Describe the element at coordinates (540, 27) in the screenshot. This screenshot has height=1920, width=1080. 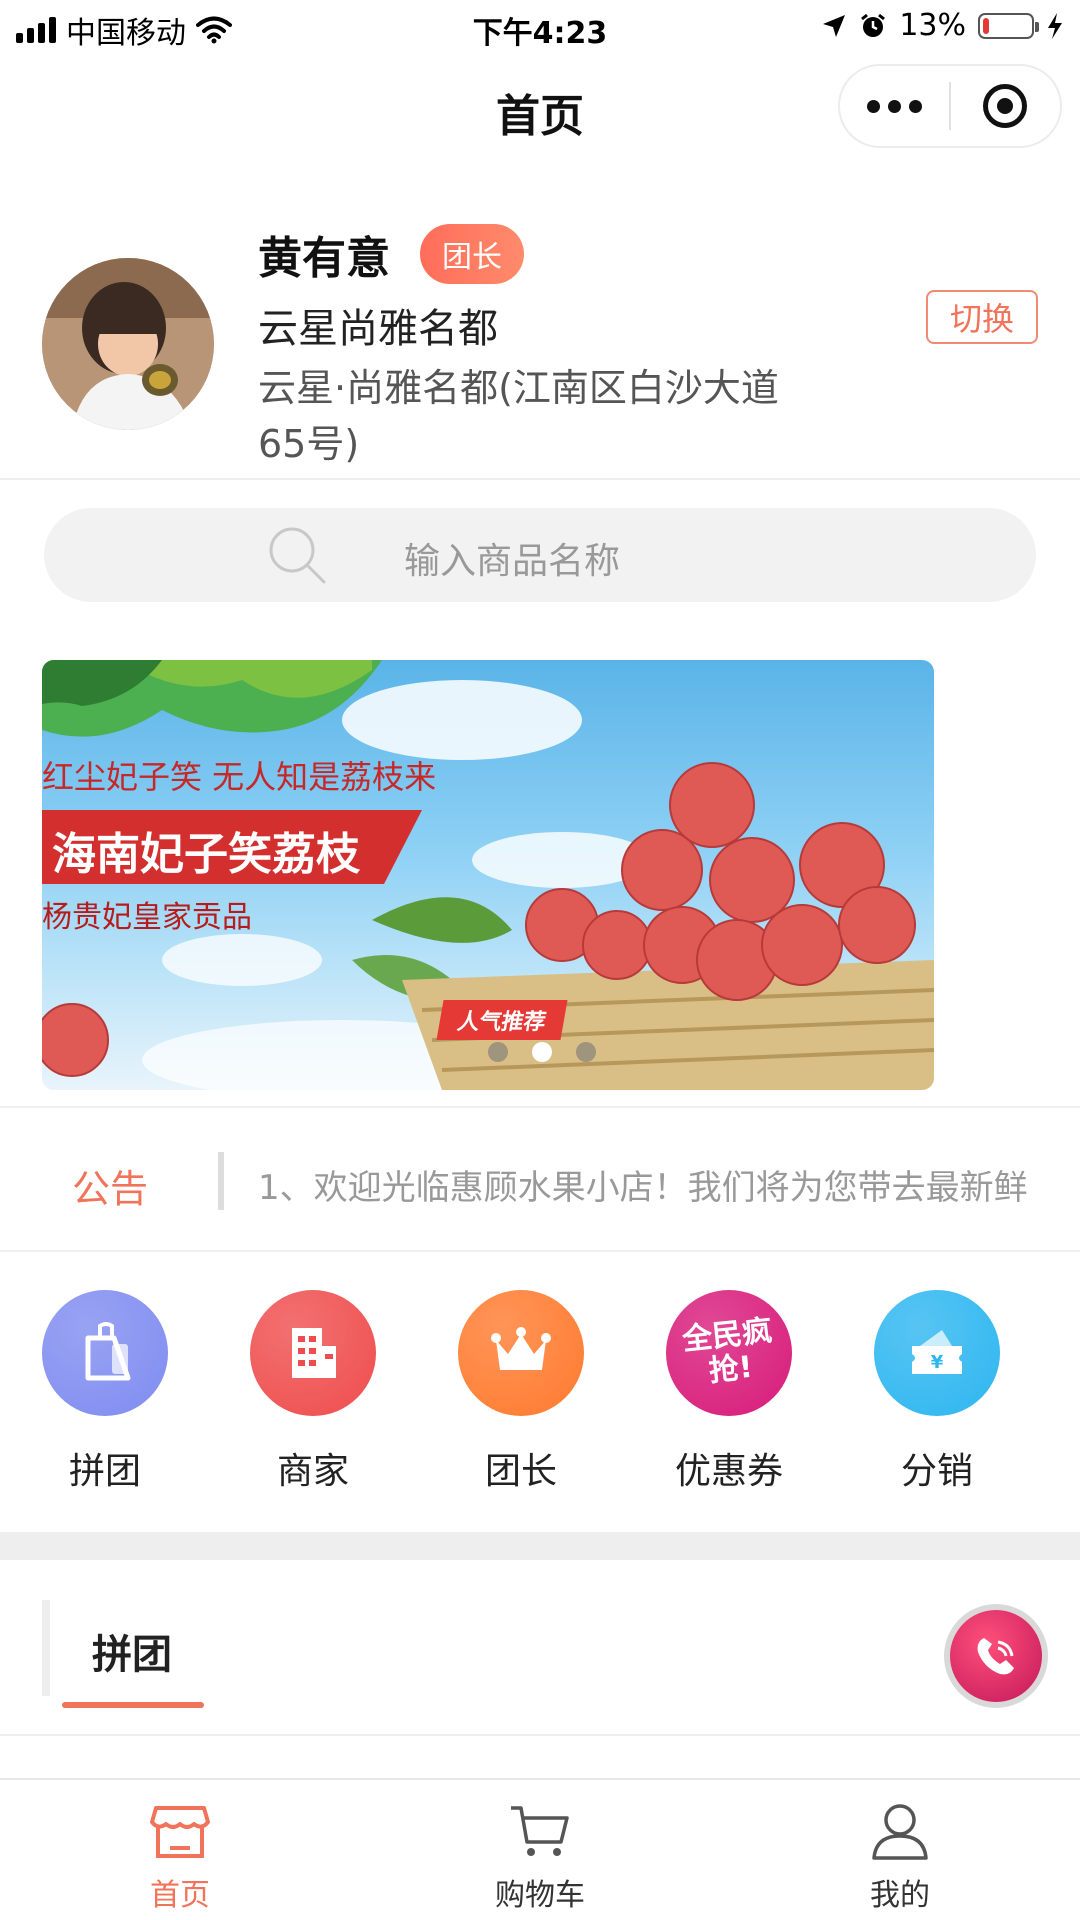
I see `status-bar: 中国移动 下午4:23 13%` at that location.